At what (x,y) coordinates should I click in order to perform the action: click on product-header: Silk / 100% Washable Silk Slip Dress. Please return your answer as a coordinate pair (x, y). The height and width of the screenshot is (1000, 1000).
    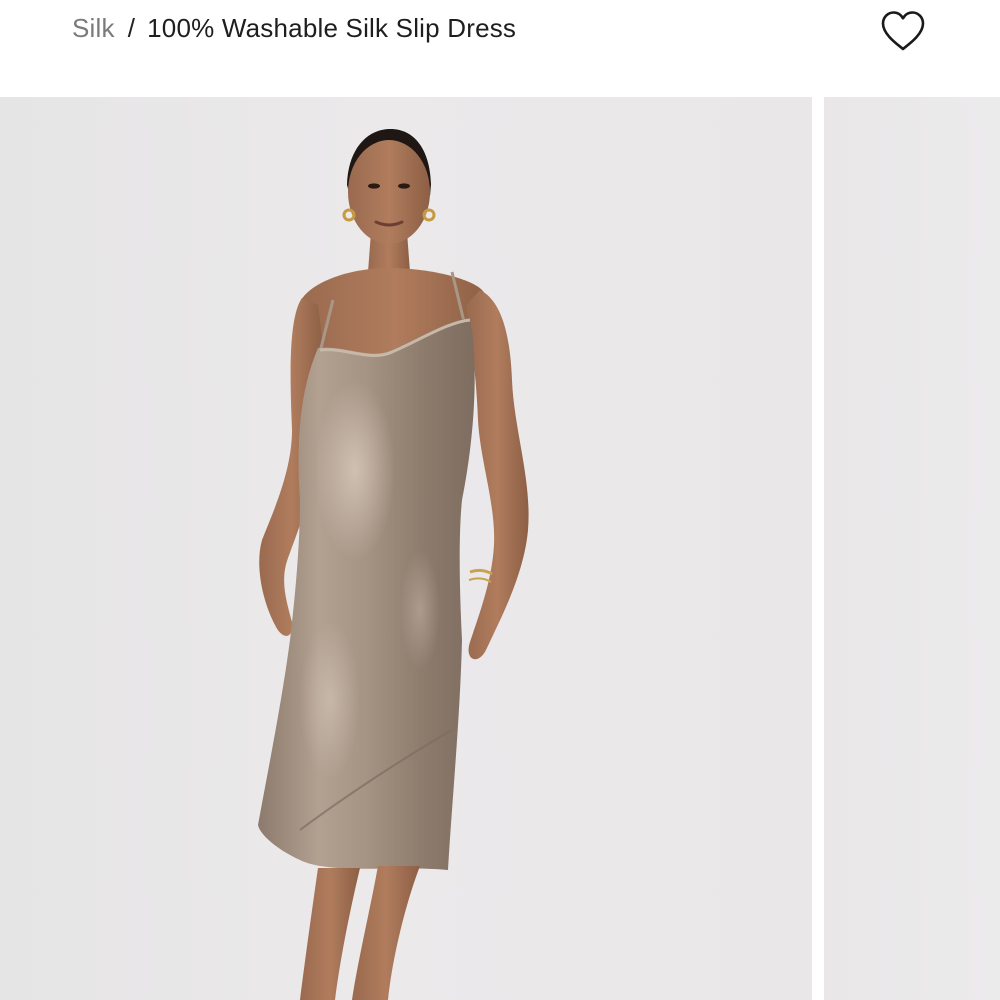
    Looking at the image, I should click on (500, 48).